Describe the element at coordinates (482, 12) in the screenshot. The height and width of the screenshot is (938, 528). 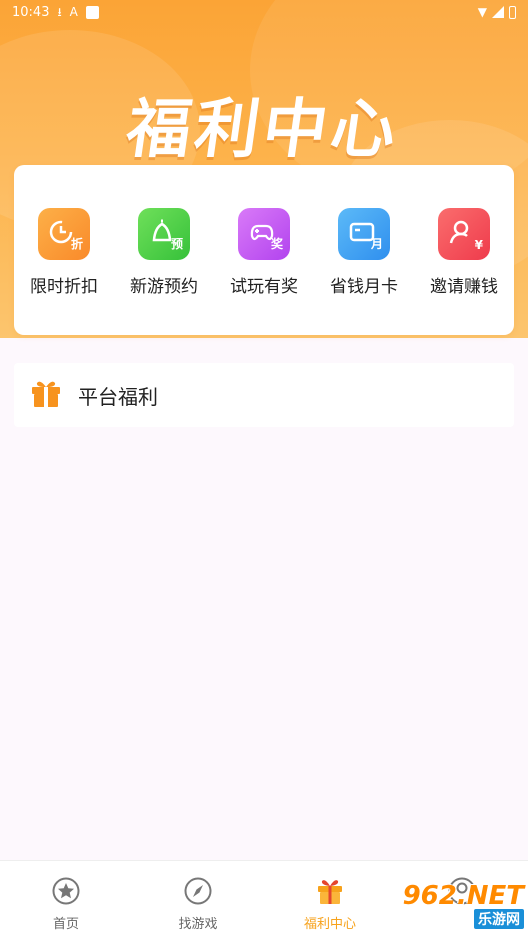
I see `wifi-icon: ▼` at that location.